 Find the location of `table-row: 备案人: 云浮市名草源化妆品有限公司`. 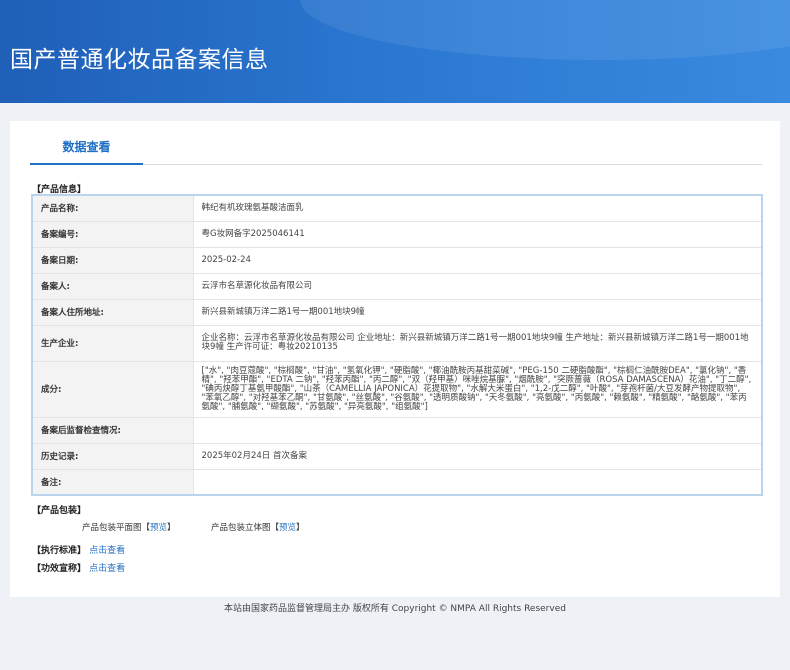

table-row: 备案人: 云浮市名草源化妆品有限公司 is located at coordinates (397, 286).